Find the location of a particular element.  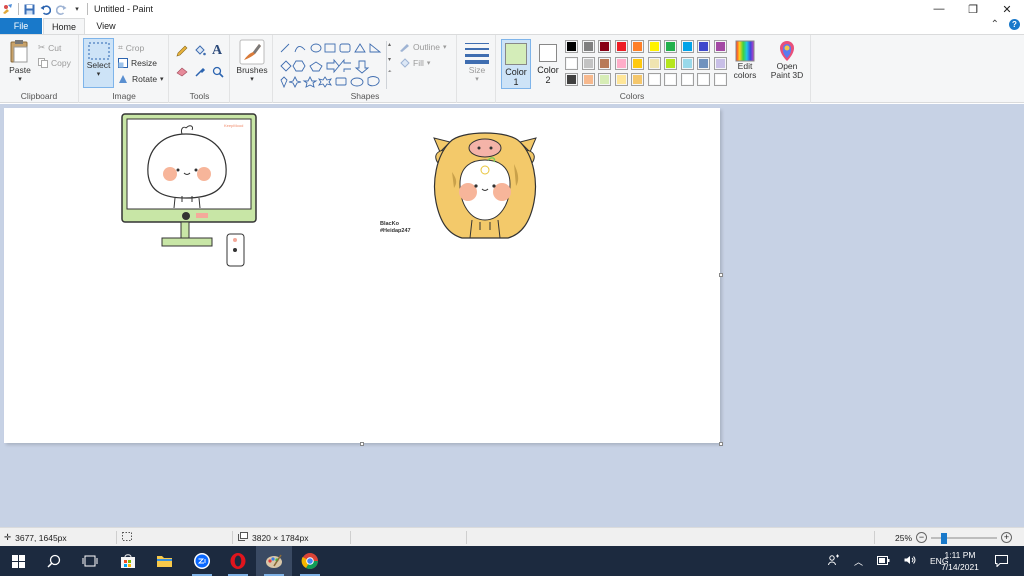

paste-button: Paste ▾ is located at coordinates (20, 61).